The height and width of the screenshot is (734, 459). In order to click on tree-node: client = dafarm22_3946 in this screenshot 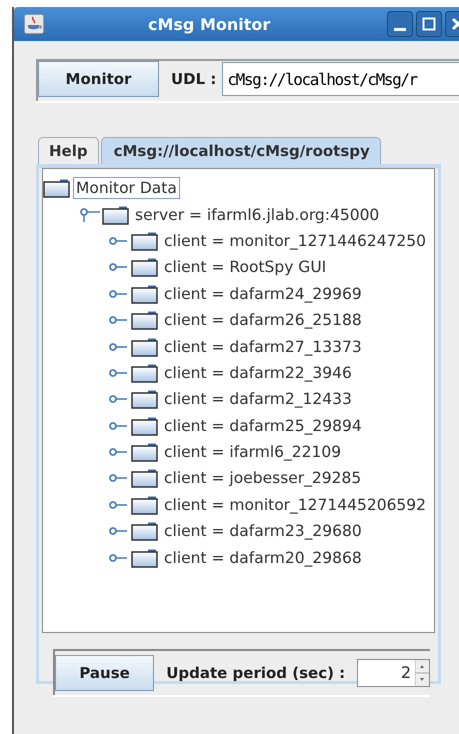, I will do `click(258, 373)`.